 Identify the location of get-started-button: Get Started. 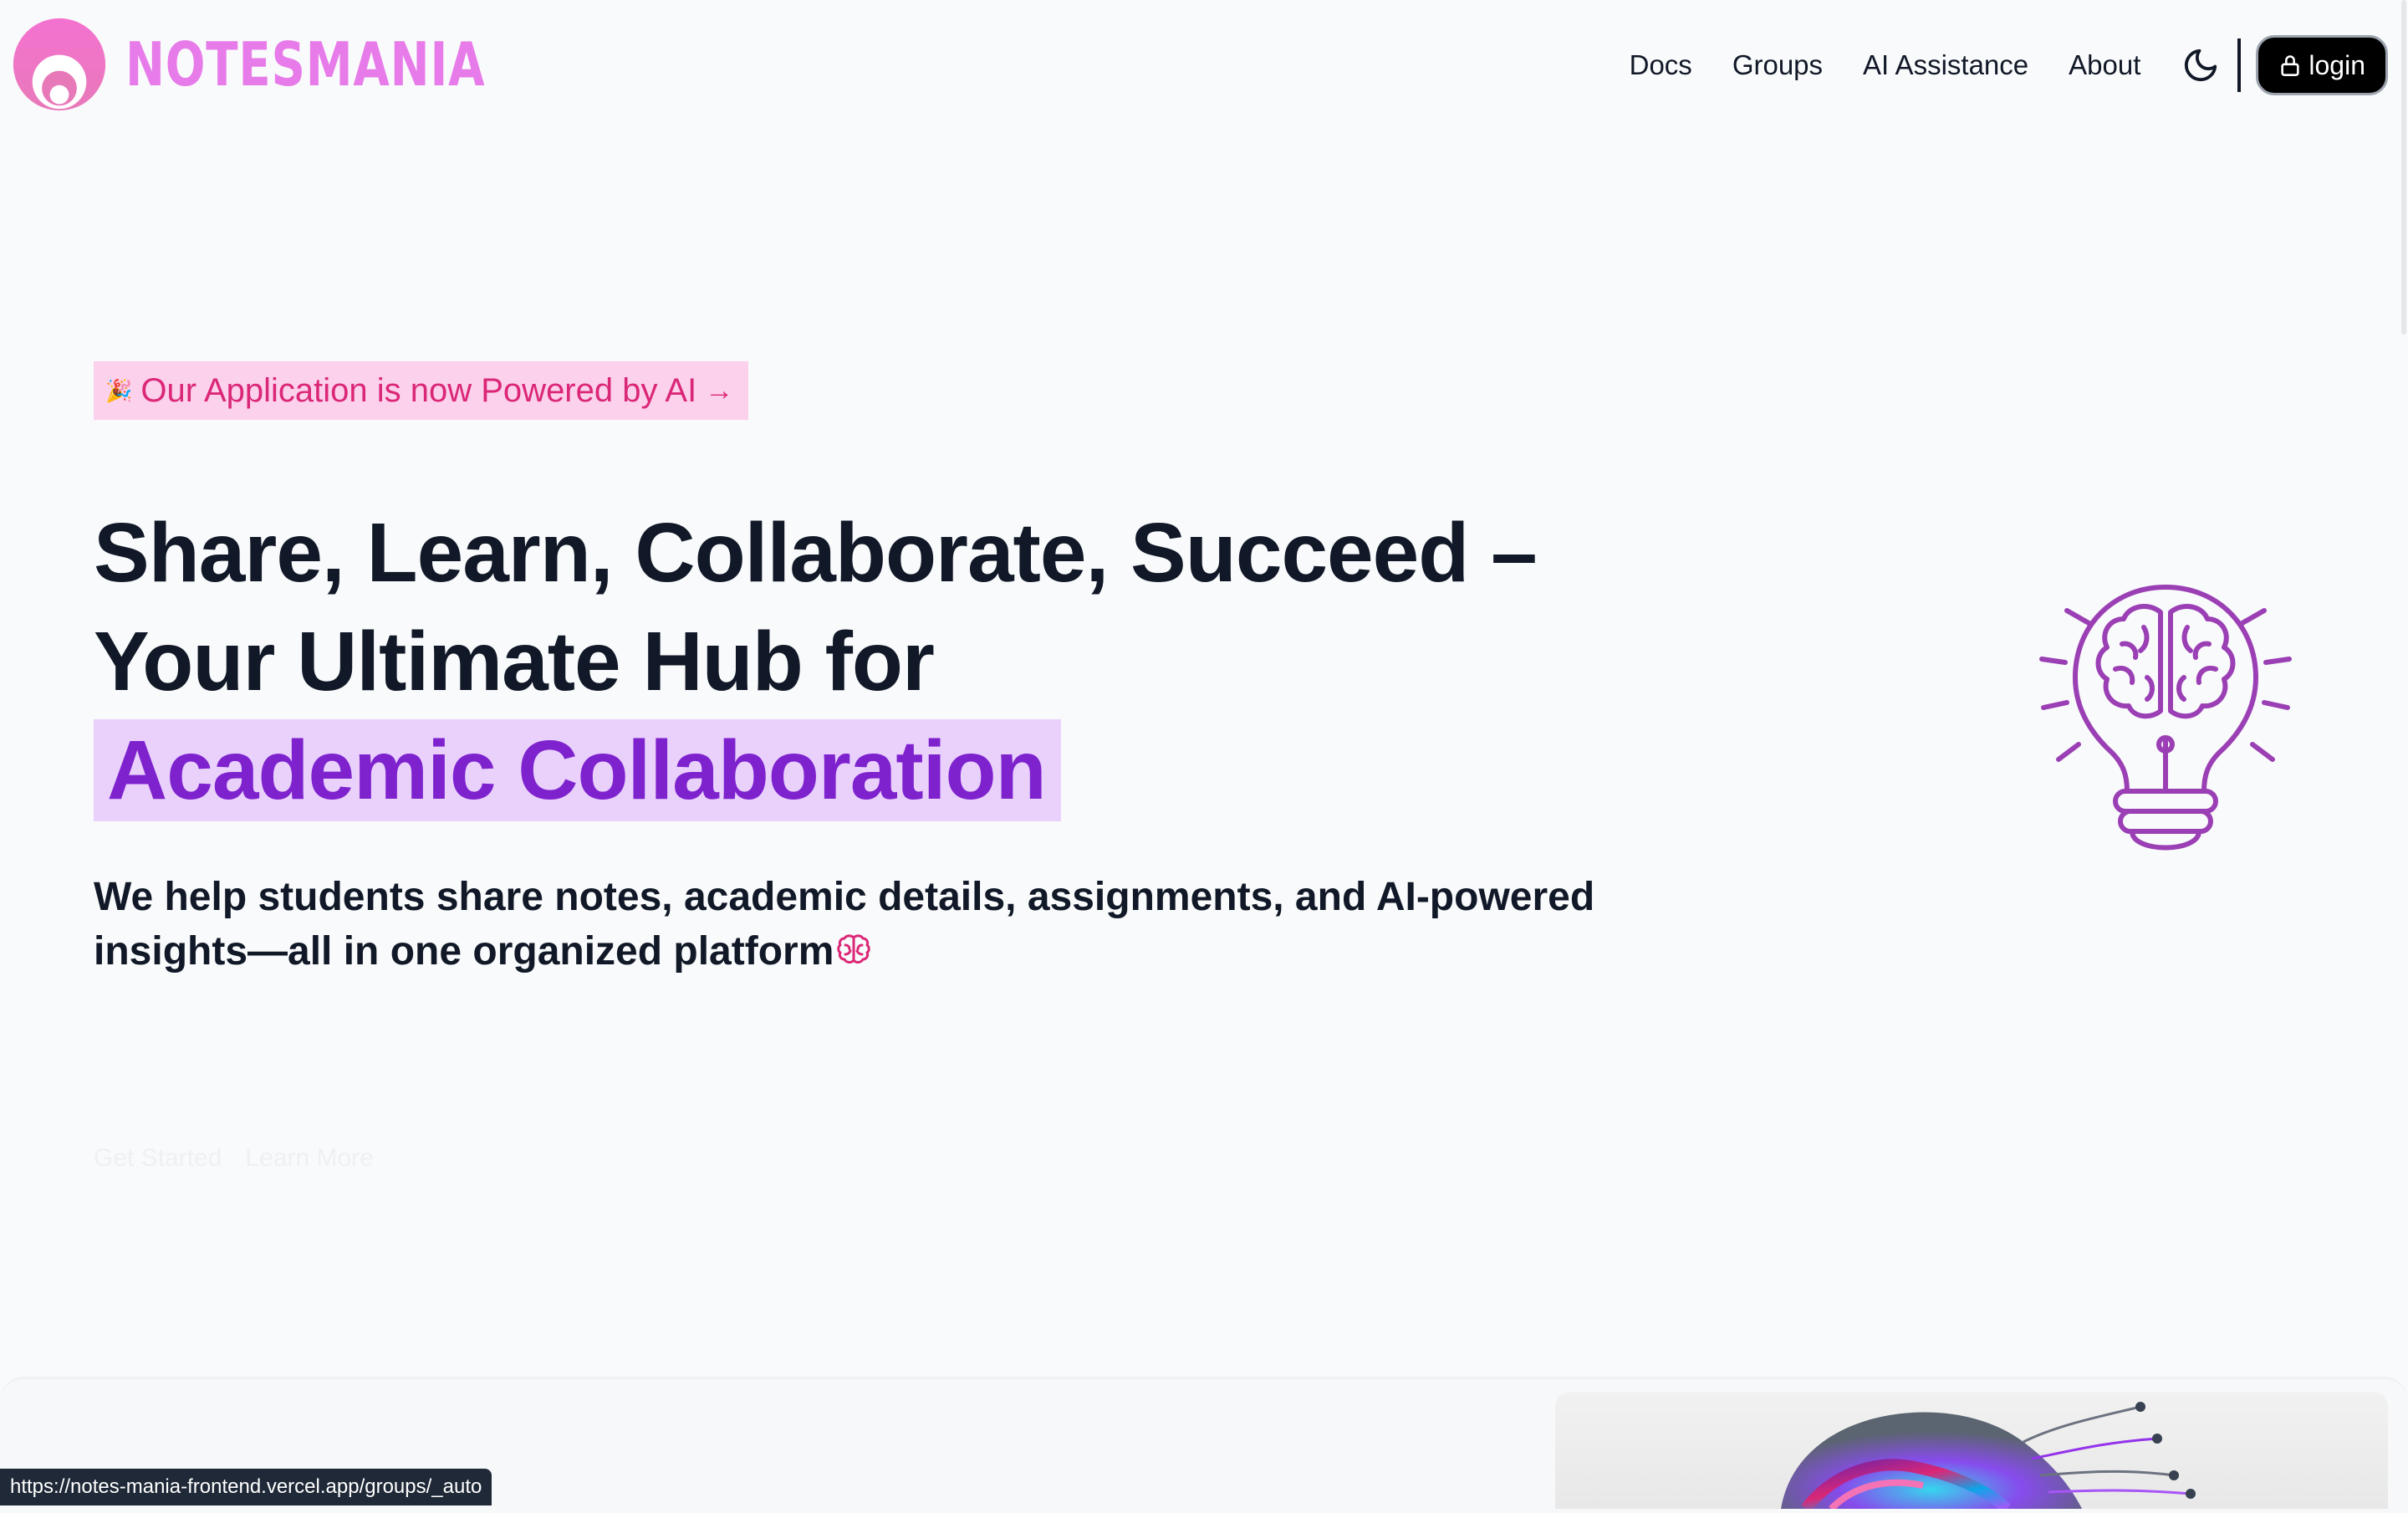
(158, 1158).